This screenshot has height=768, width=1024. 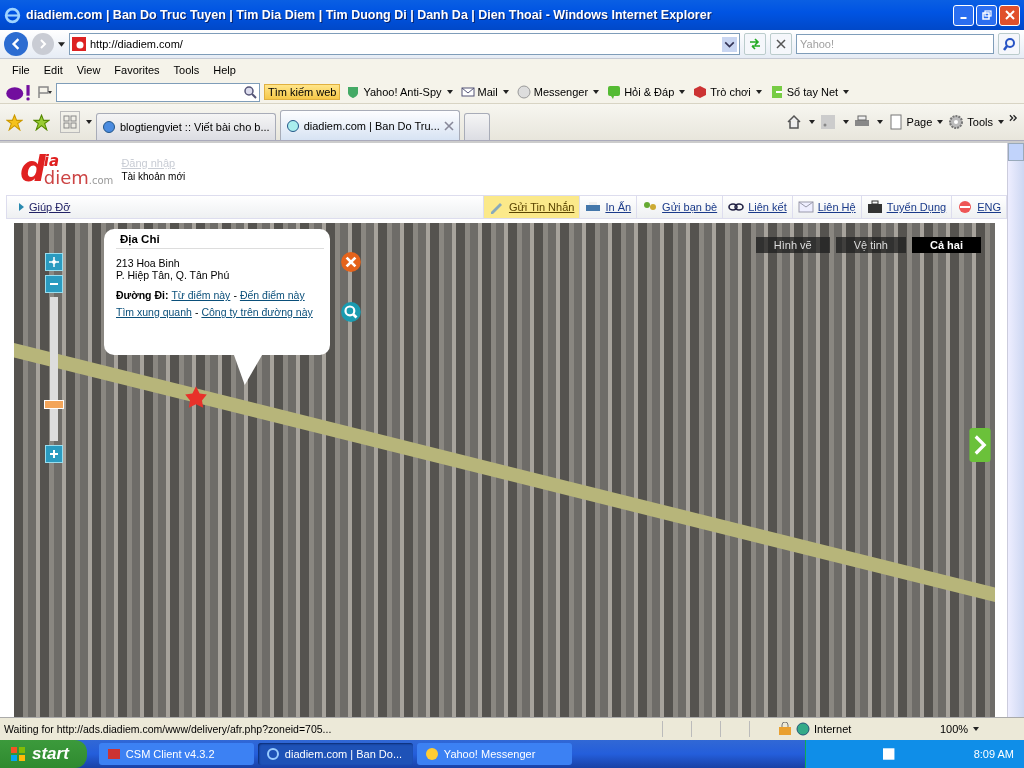 What do you see at coordinates (915, 122) in the screenshot?
I see `command-button: Page` at bounding box center [915, 122].